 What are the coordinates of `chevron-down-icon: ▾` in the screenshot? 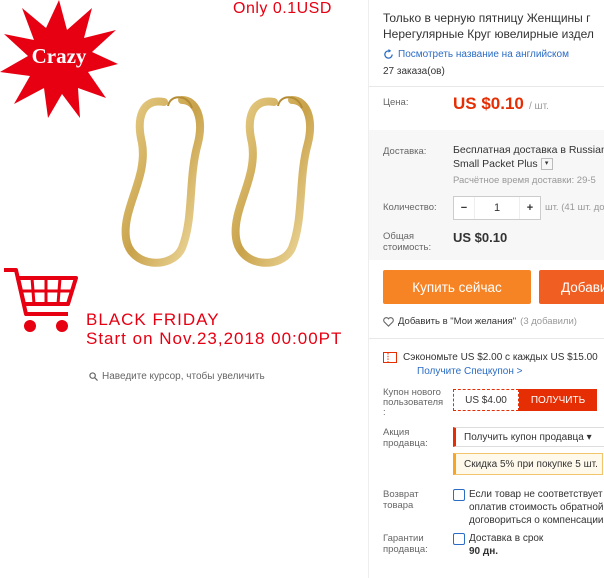 It's located at (546, 164).